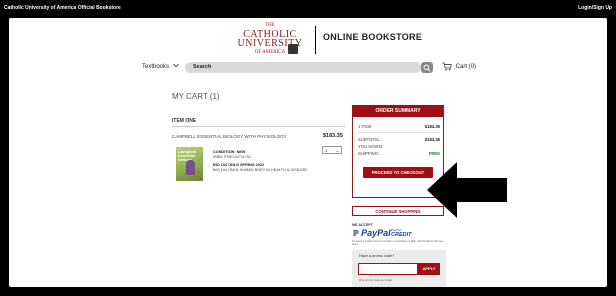  Describe the element at coordinates (270, 43) in the screenshot. I see `logo-name-2: UNIVERSITY` at that location.